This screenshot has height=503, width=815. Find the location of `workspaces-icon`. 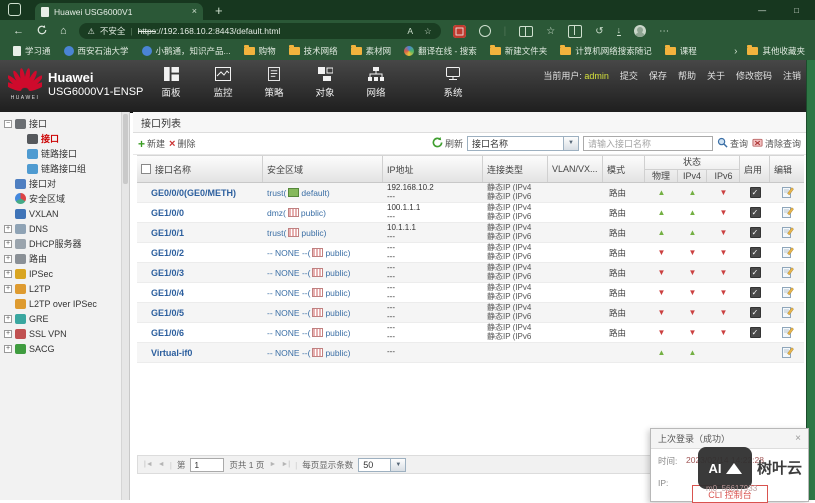

workspaces-icon is located at coordinates (14, 9).